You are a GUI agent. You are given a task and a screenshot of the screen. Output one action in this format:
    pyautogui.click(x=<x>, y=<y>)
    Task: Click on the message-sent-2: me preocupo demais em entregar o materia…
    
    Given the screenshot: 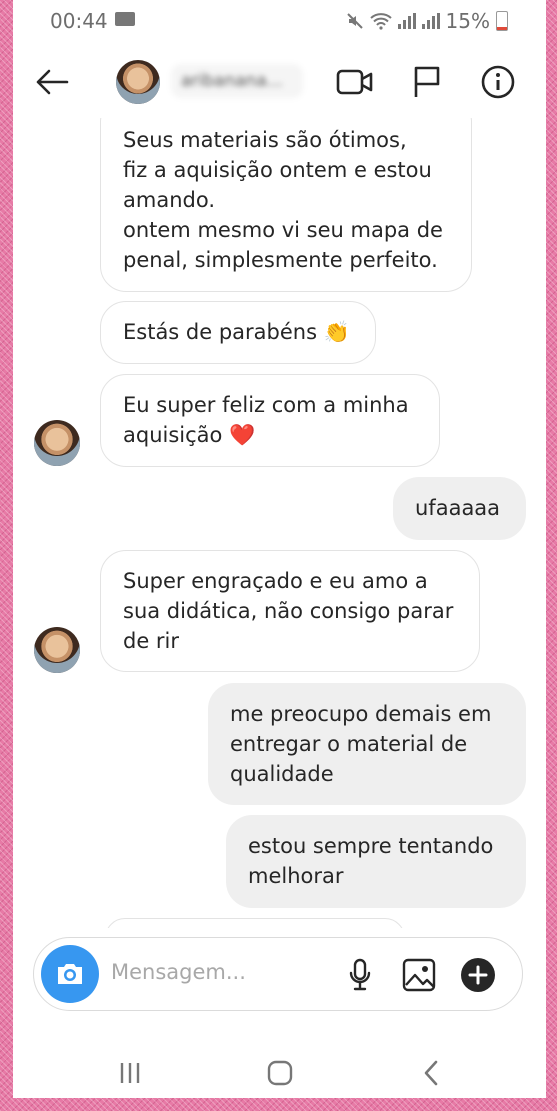 What is the action you would take?
    pyautogui.click(x=367, y=744)
    